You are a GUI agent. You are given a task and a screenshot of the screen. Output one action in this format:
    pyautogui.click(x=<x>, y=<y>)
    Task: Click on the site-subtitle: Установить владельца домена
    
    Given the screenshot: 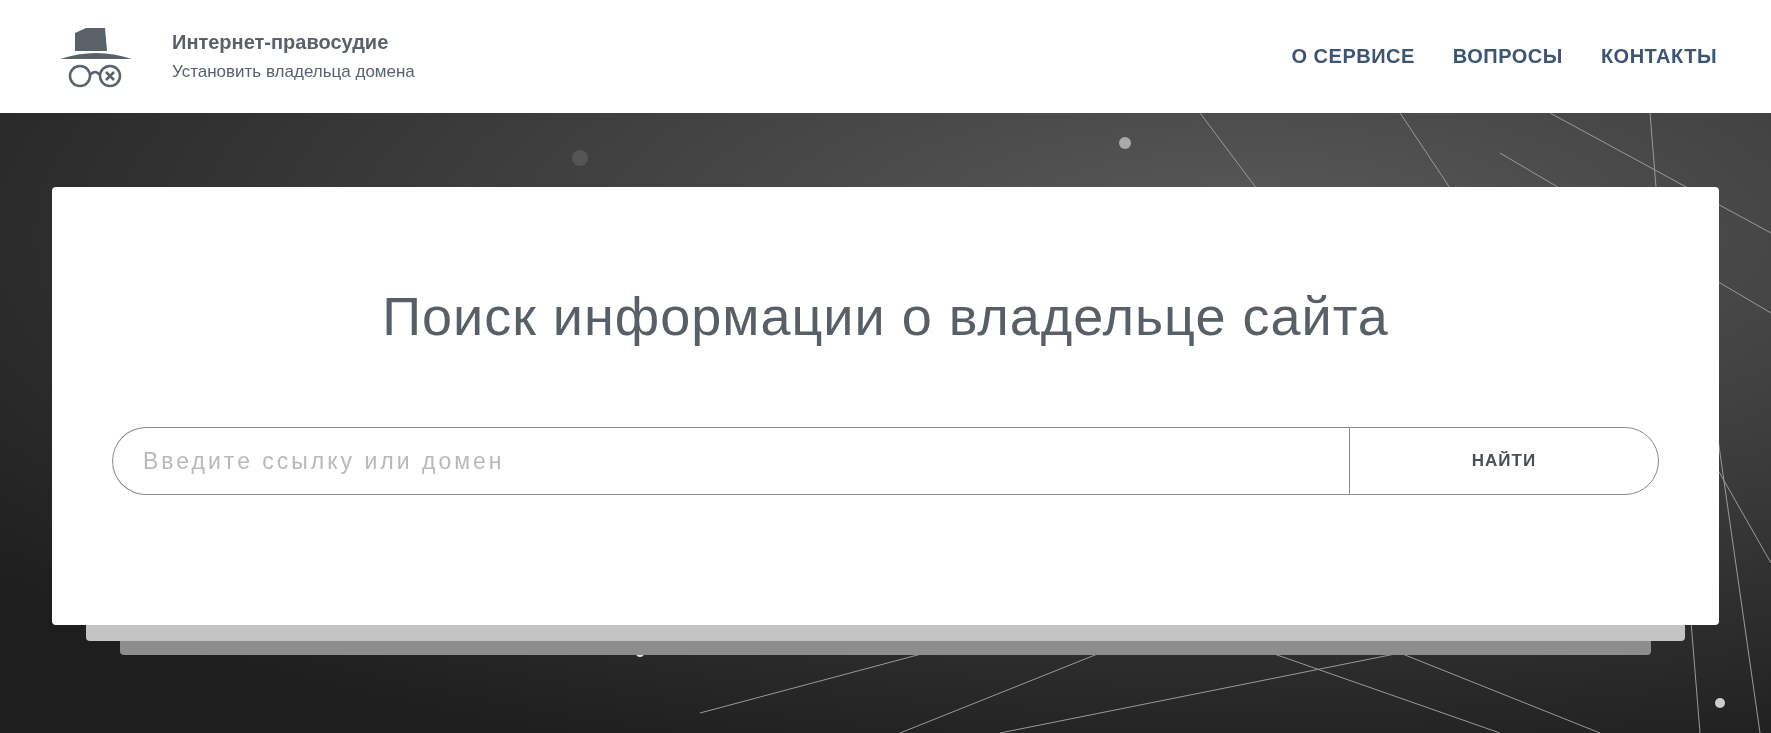 What is the action you would take?
    pyautogui.click(x=293, y=72)
    